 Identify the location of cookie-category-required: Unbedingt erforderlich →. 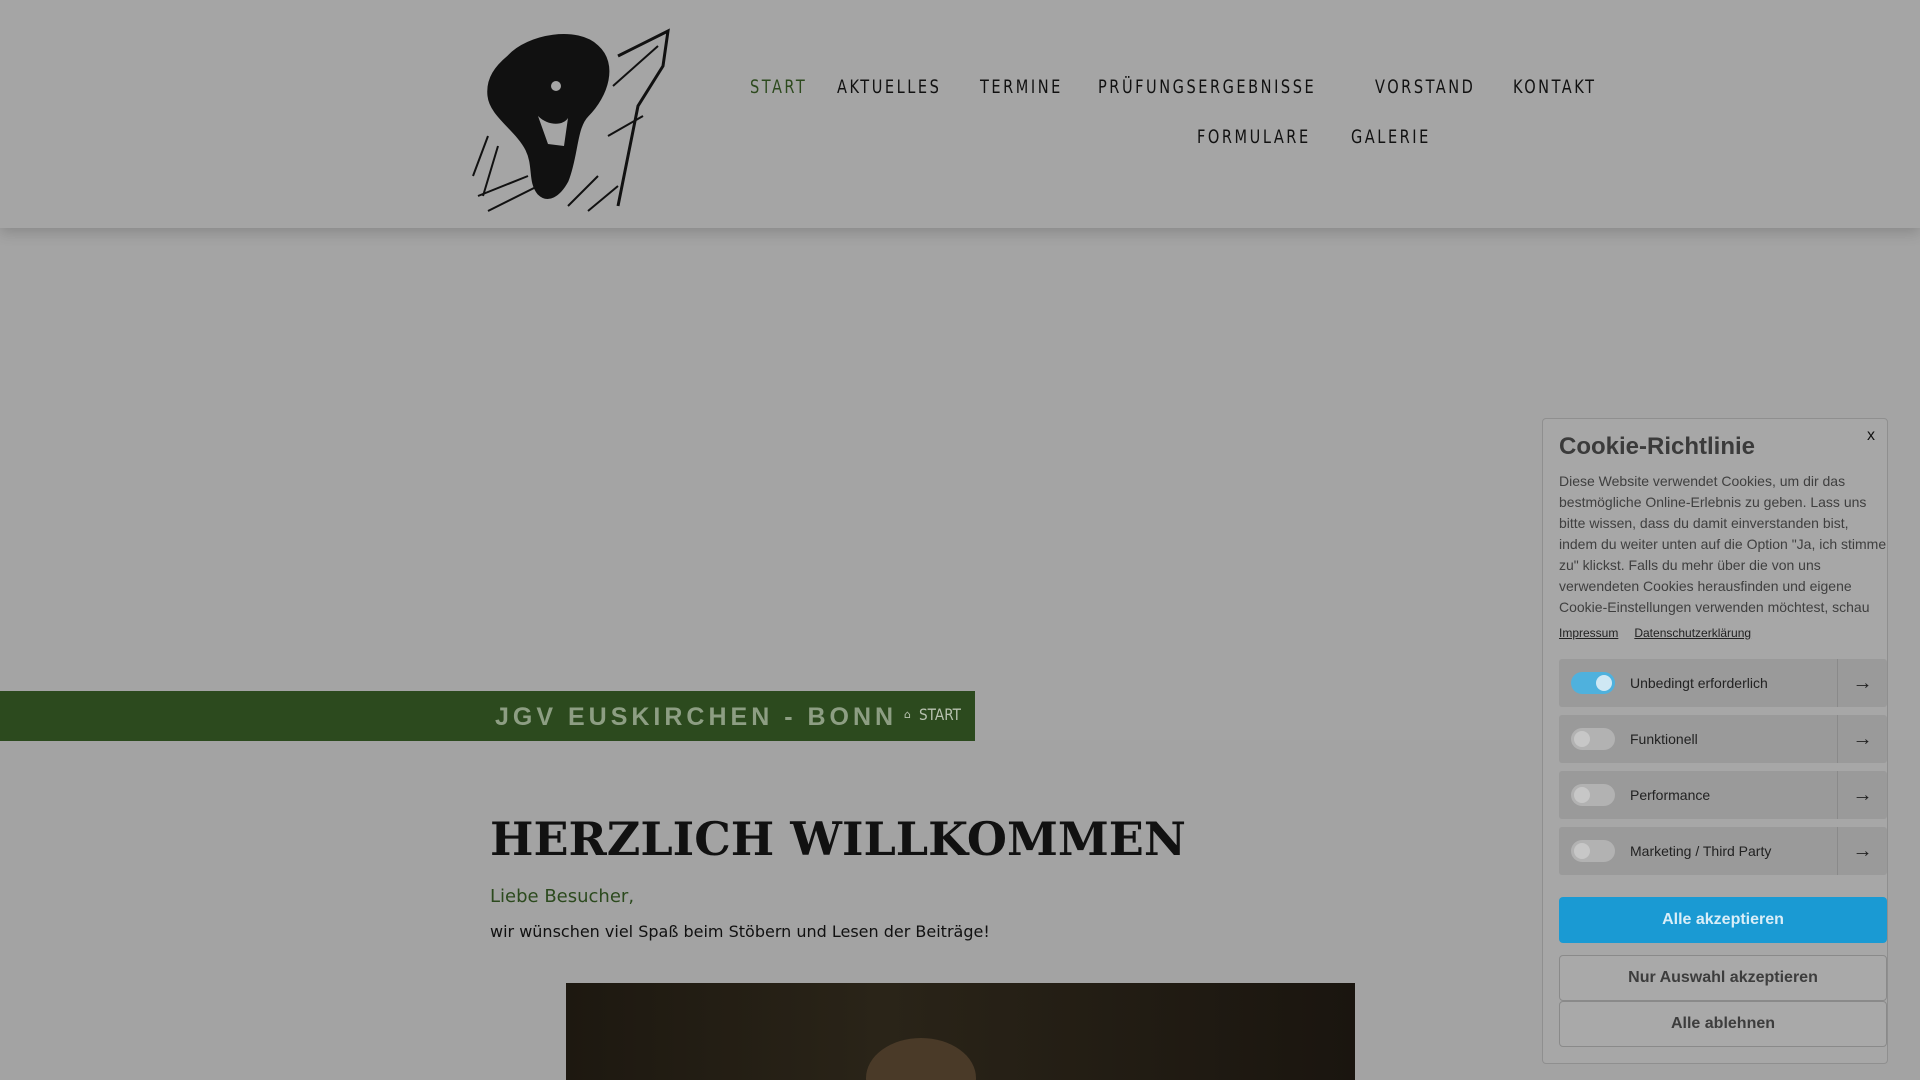
(1723, 683).